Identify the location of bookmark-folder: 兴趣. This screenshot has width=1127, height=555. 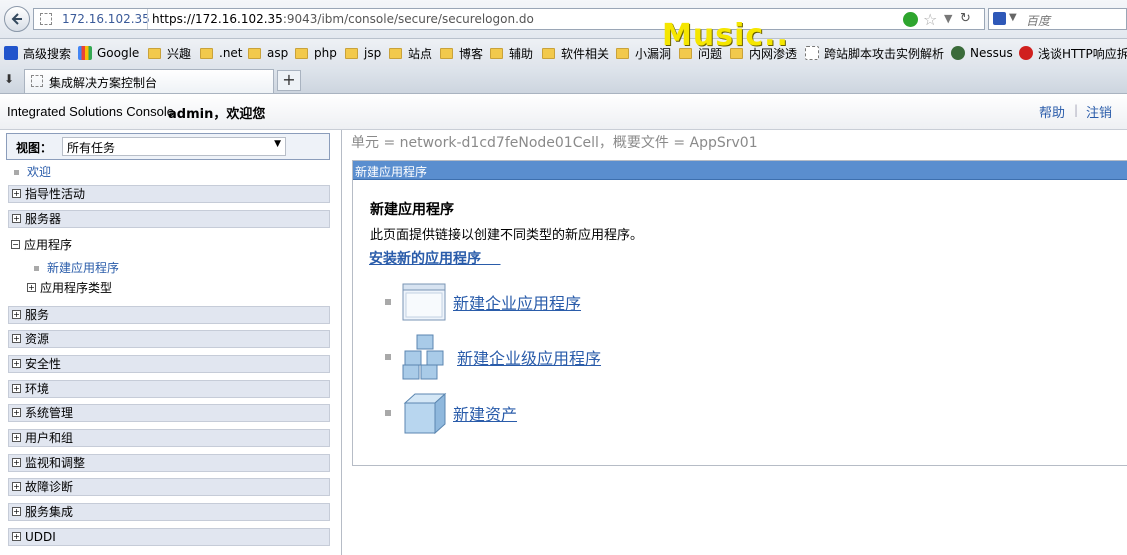
(169, 53).